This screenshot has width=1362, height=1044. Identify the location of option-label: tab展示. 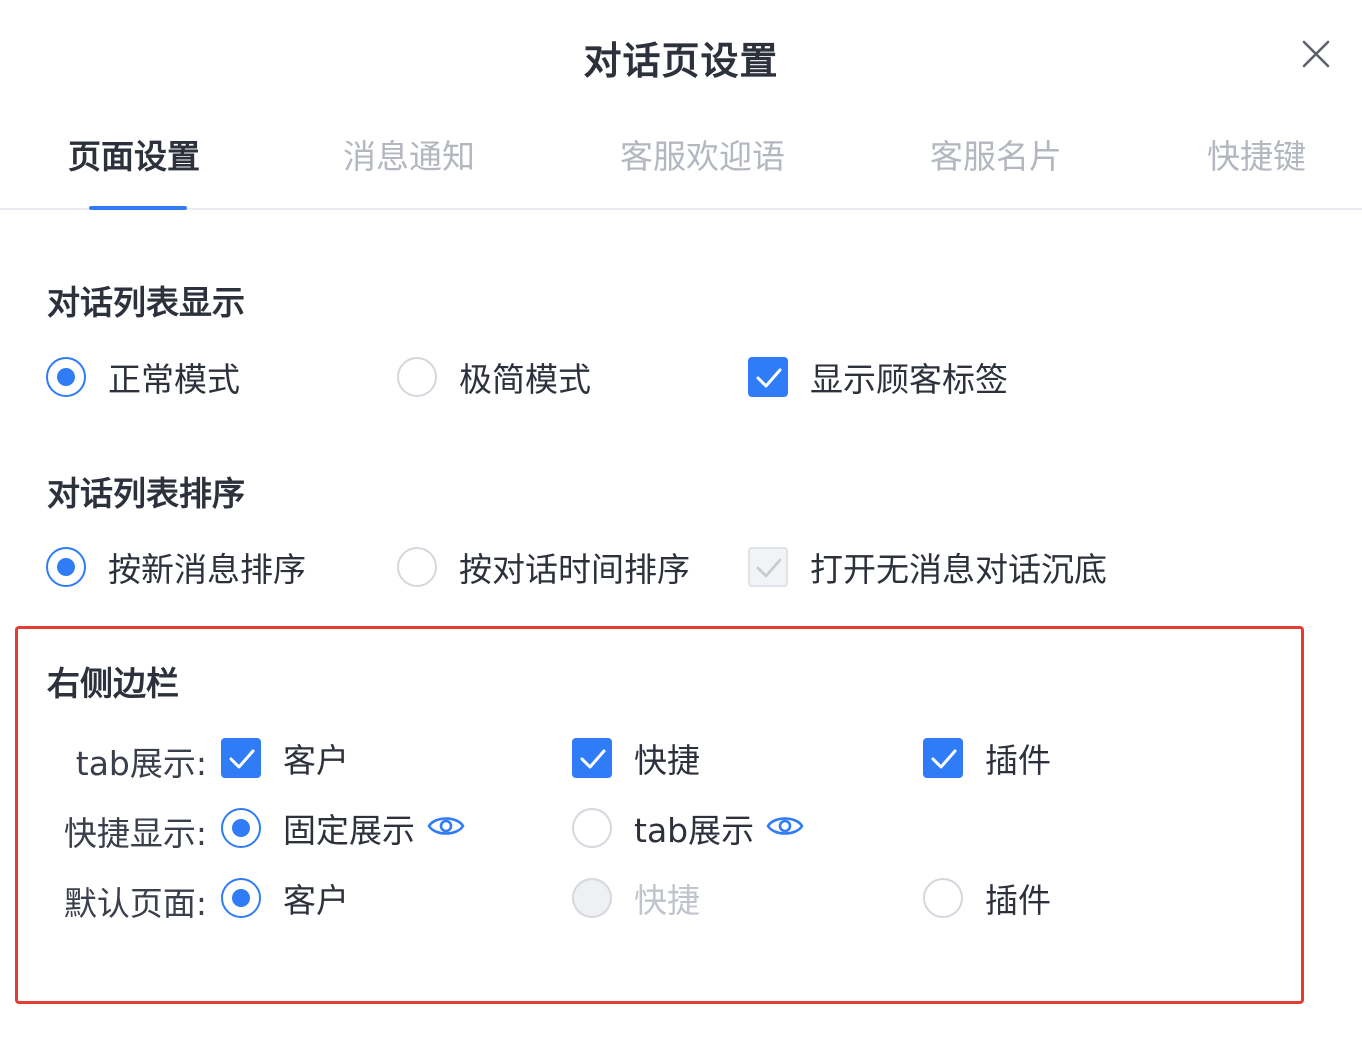
(694, 830).